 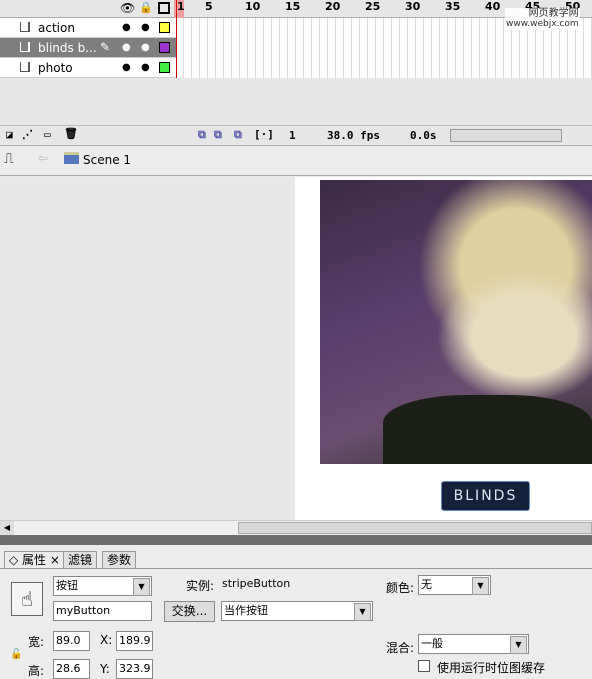 I want to click on lock-icon: 🔒, so click(x=146, y=7).